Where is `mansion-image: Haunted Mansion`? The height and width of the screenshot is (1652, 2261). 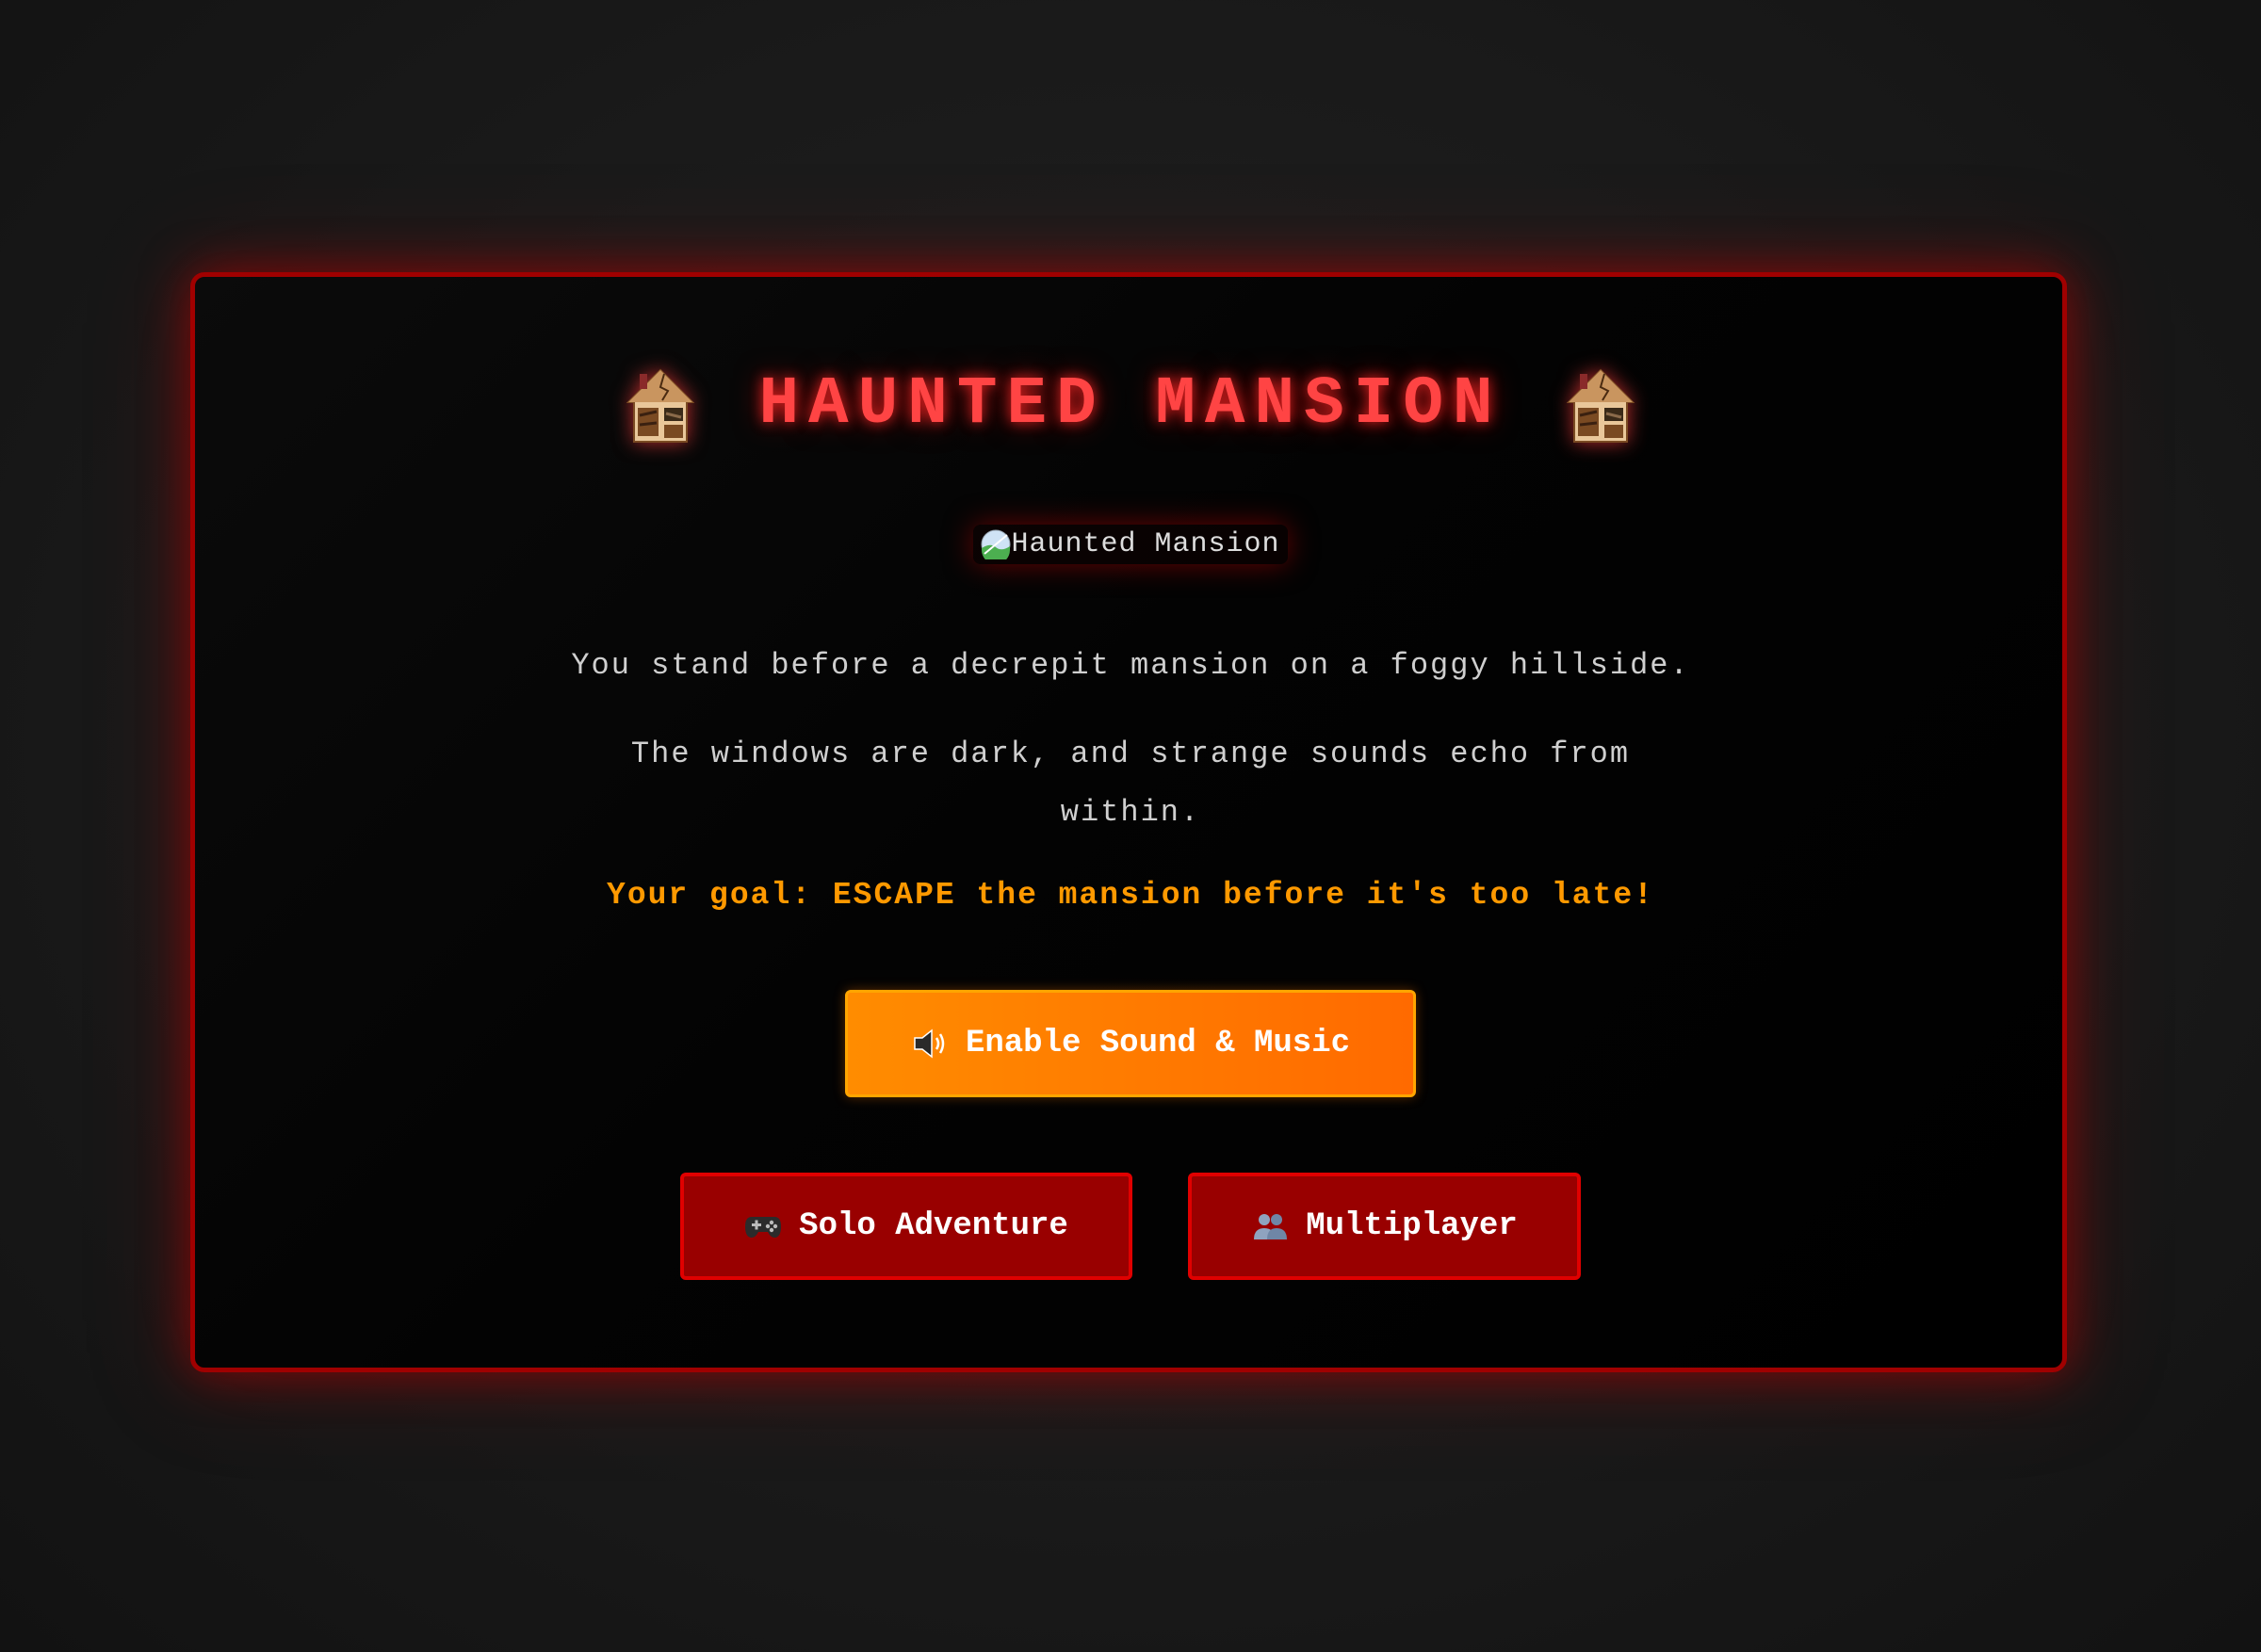 mansion-image: Haunted Mansion is located at coordinates (1130, 544).